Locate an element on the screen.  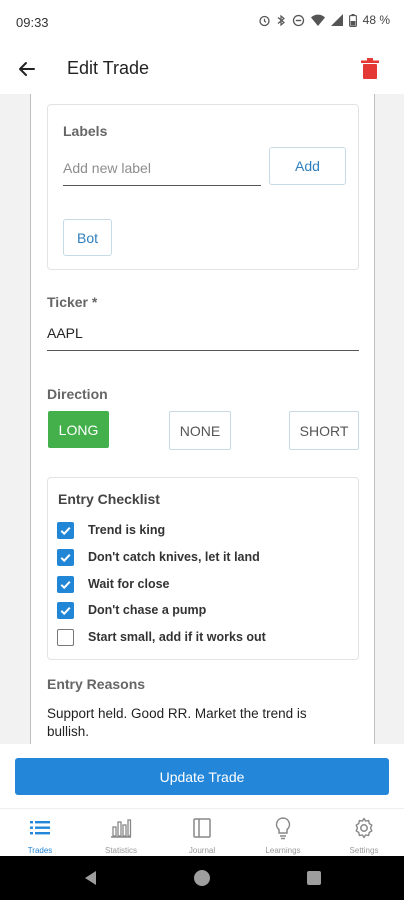
page-title: Edit Trade is located at coordinates (108, 68).